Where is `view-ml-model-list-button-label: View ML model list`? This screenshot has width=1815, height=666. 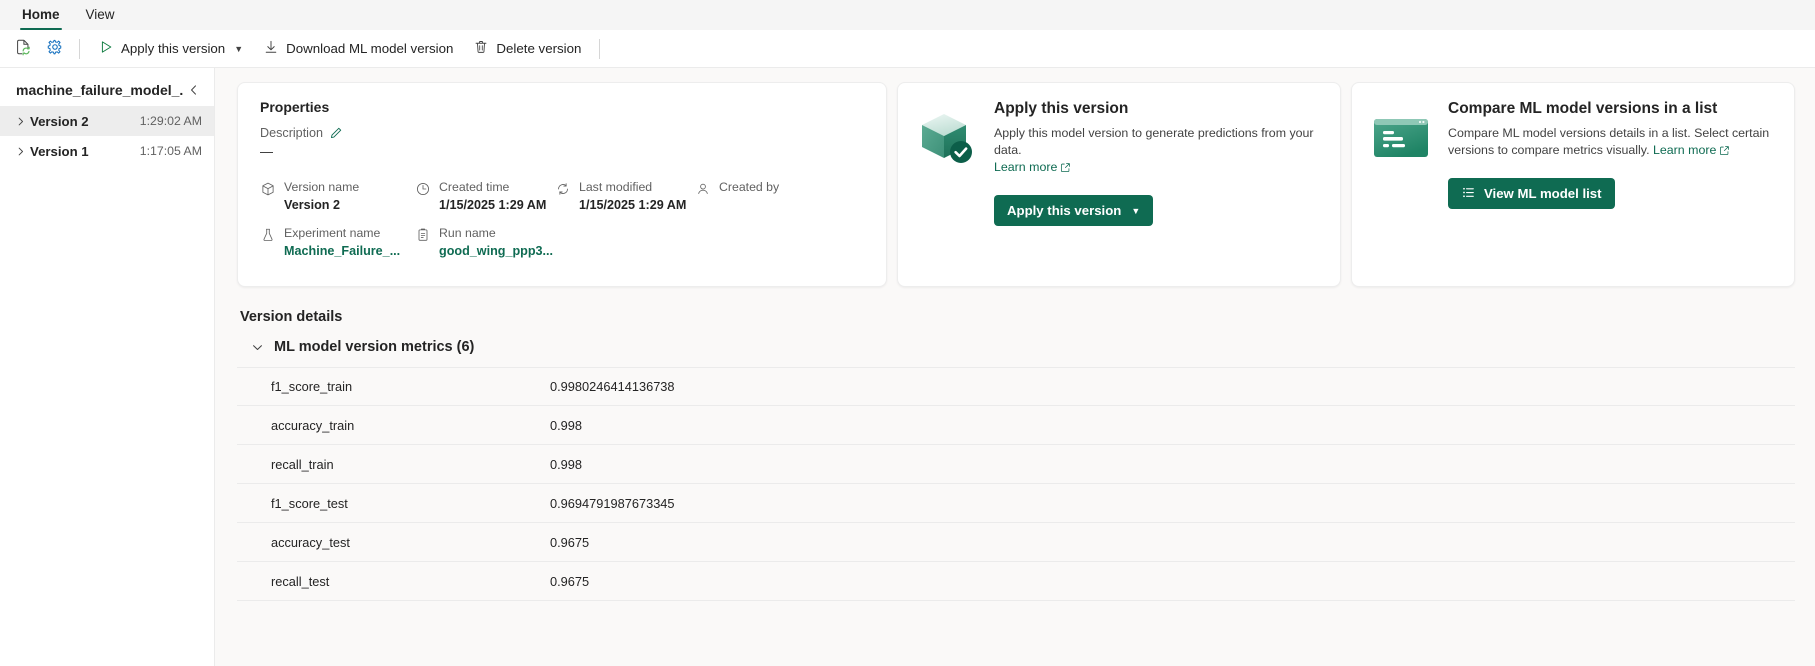
view-ml-model-list-button-label: View ML model list is located at coordinates (1543, 193).